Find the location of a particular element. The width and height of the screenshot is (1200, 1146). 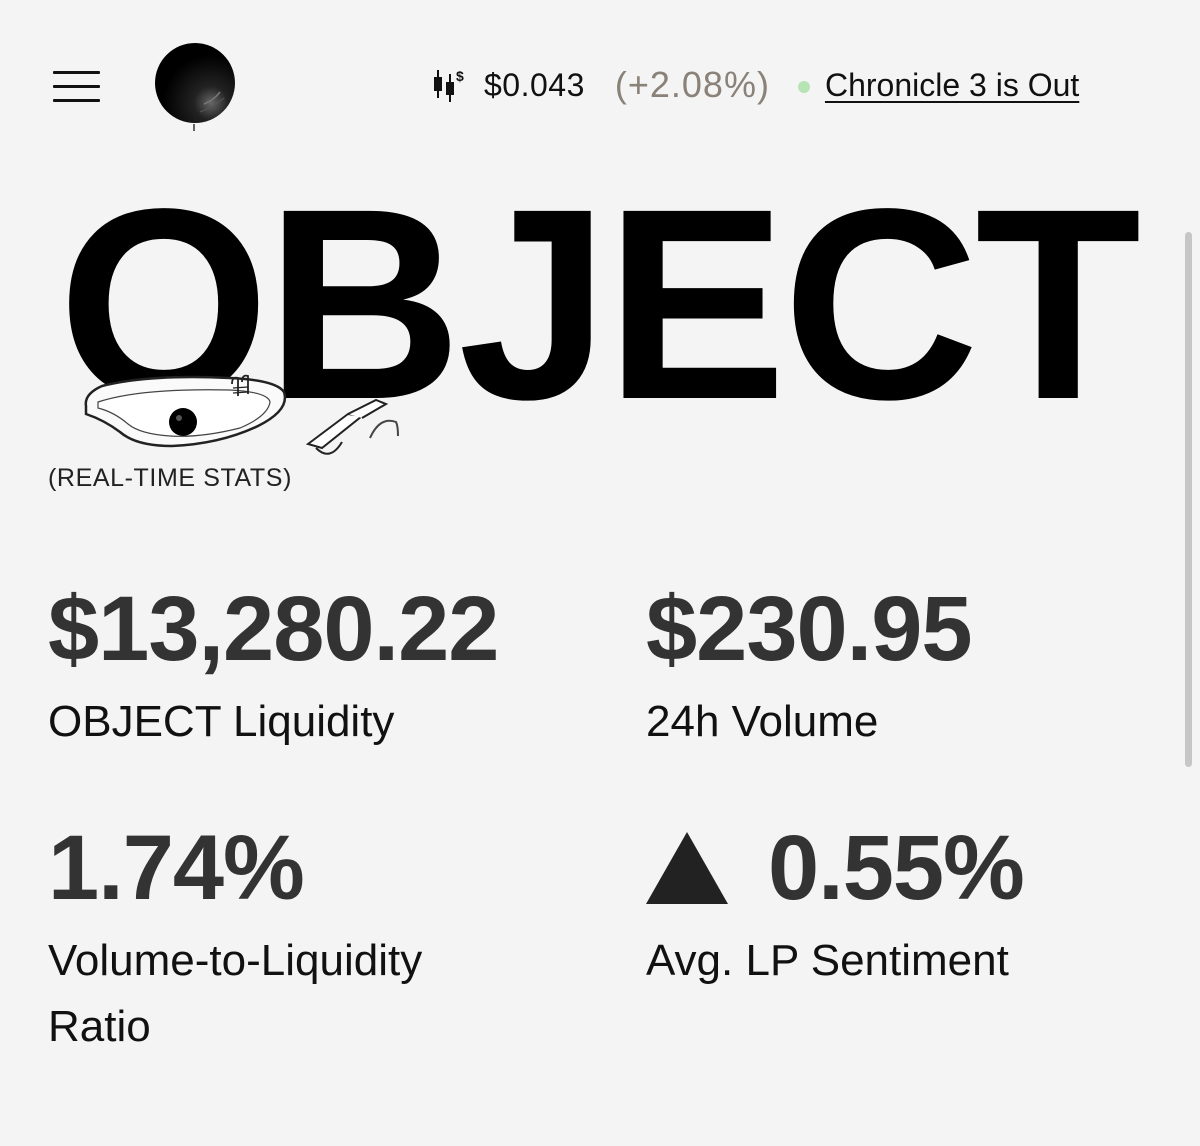

candlestick-dollar-icon: $ is located at coordinates (449, 85).